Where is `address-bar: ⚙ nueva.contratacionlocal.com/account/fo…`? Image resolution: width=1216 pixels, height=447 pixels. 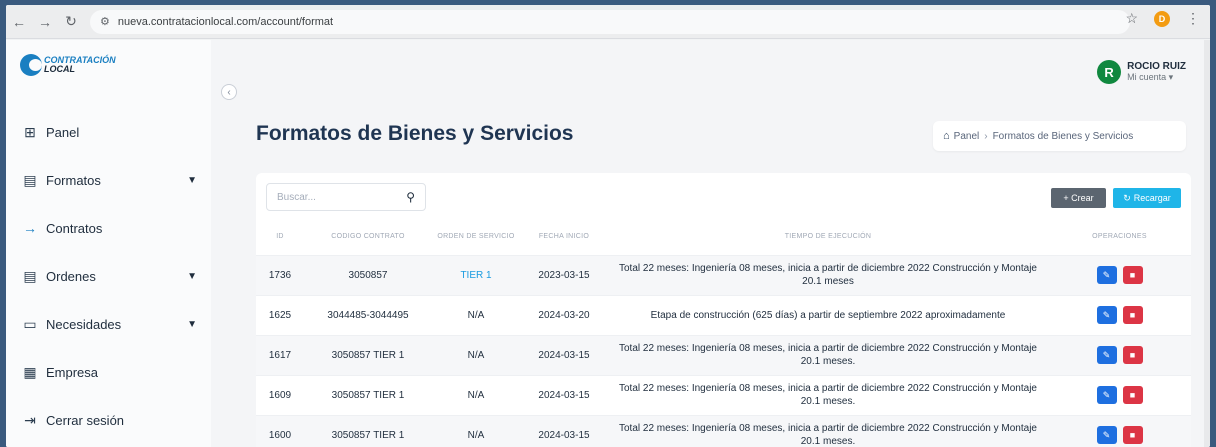
address-bar: ⚙ nueva.contratacionlocal.com/account/fo… is located at coordinates (610, 21).